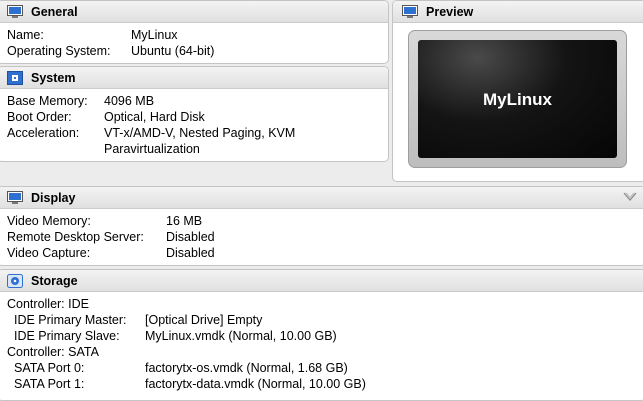  What do you see at coordinates (630, 197) in the screenshot?
I see `chevron-down-icon` at bounding box center [630, 197].